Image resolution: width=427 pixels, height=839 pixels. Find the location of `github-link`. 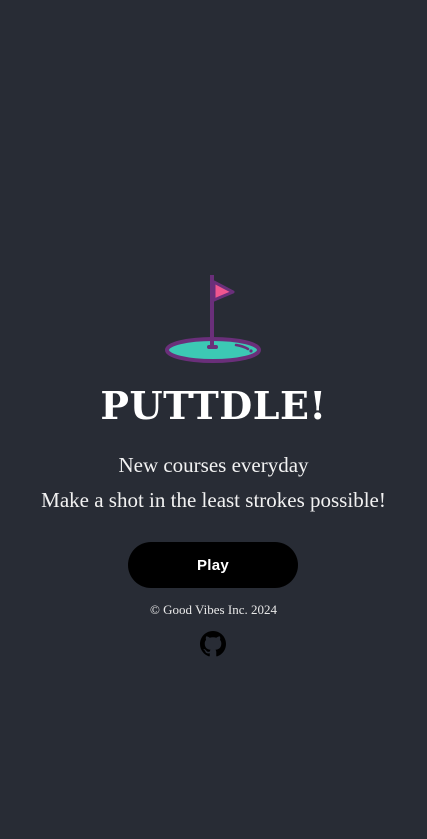

github-link is located at coordinates (213, 644).